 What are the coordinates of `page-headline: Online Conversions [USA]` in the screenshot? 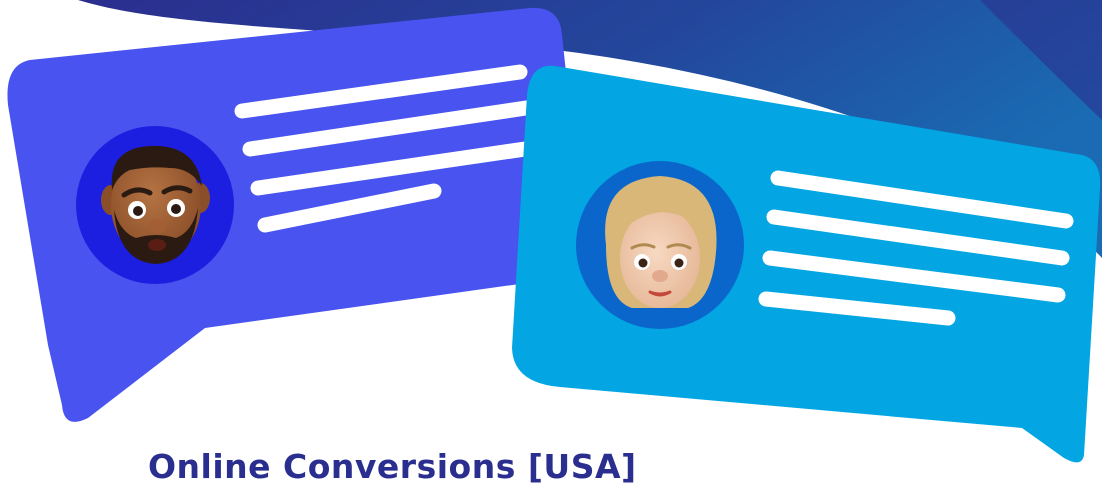 It's located at (392, 466).